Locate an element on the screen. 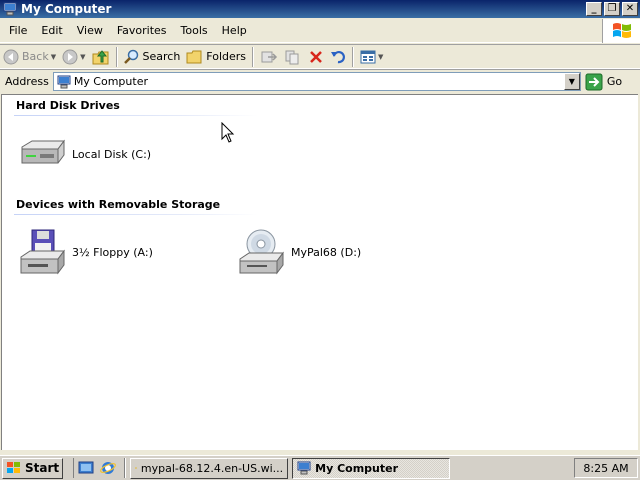 Image resolution: width=640 pixels, height=480 pixels. go-arrow-icon is located at coordinates (594, 81).